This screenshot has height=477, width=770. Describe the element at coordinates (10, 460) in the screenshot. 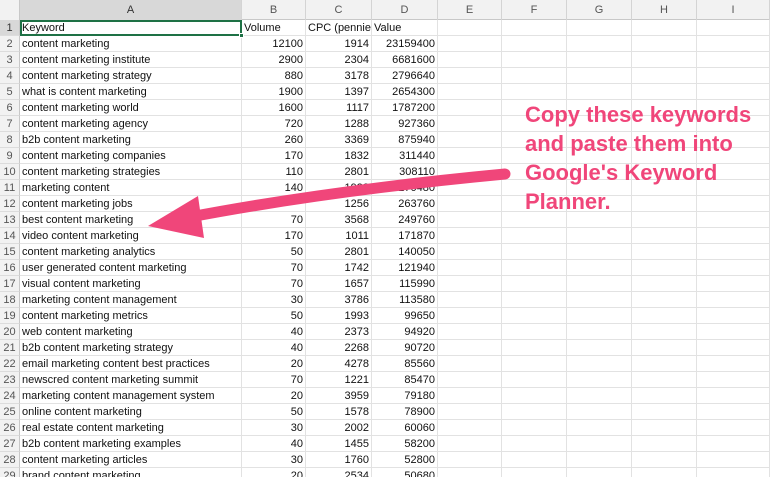

I see `row-number: 28` at that location.